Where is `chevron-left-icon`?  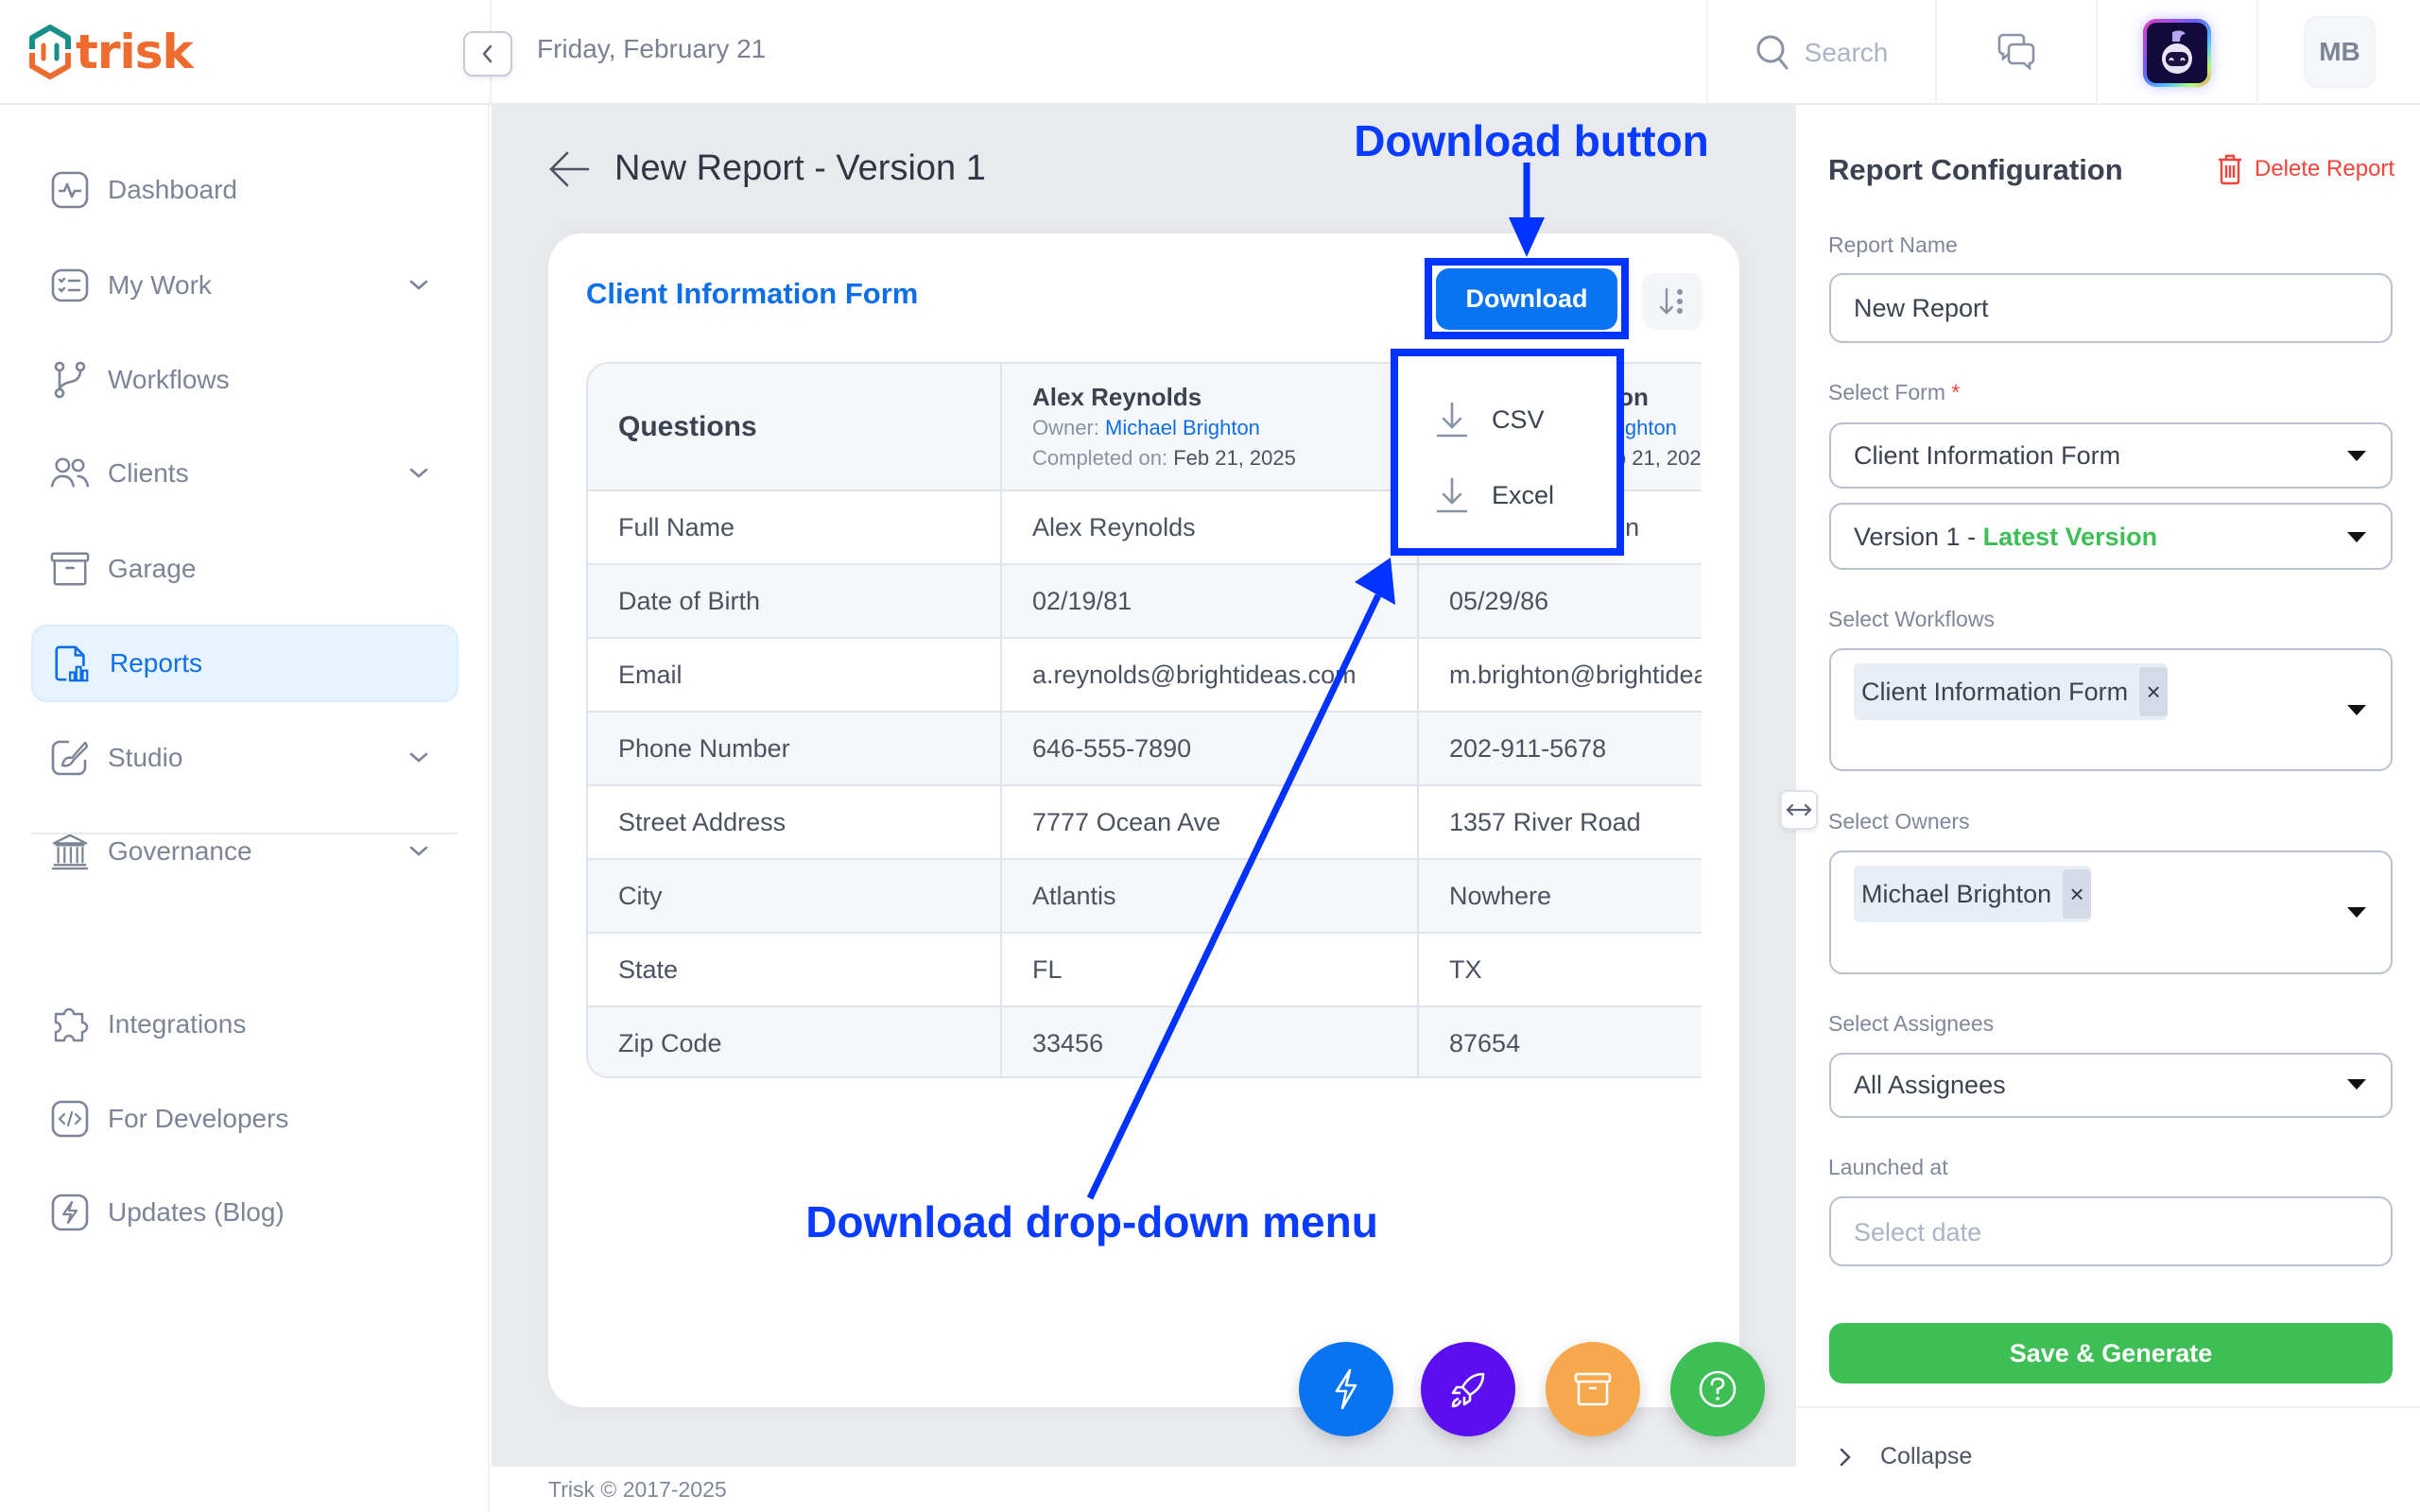
chevron-left-icon is located at coordinates (487, 53).